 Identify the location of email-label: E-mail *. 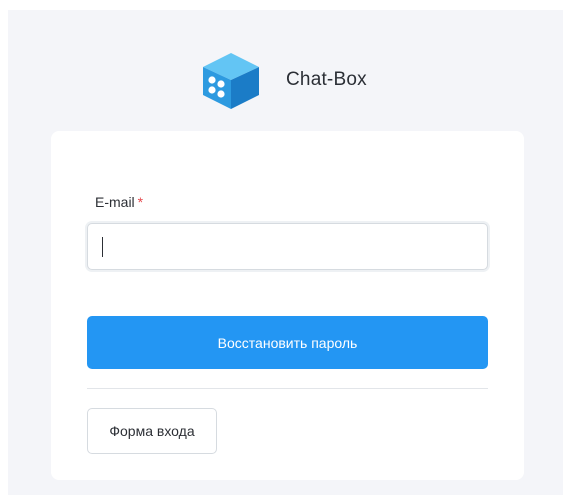
(119, 202).